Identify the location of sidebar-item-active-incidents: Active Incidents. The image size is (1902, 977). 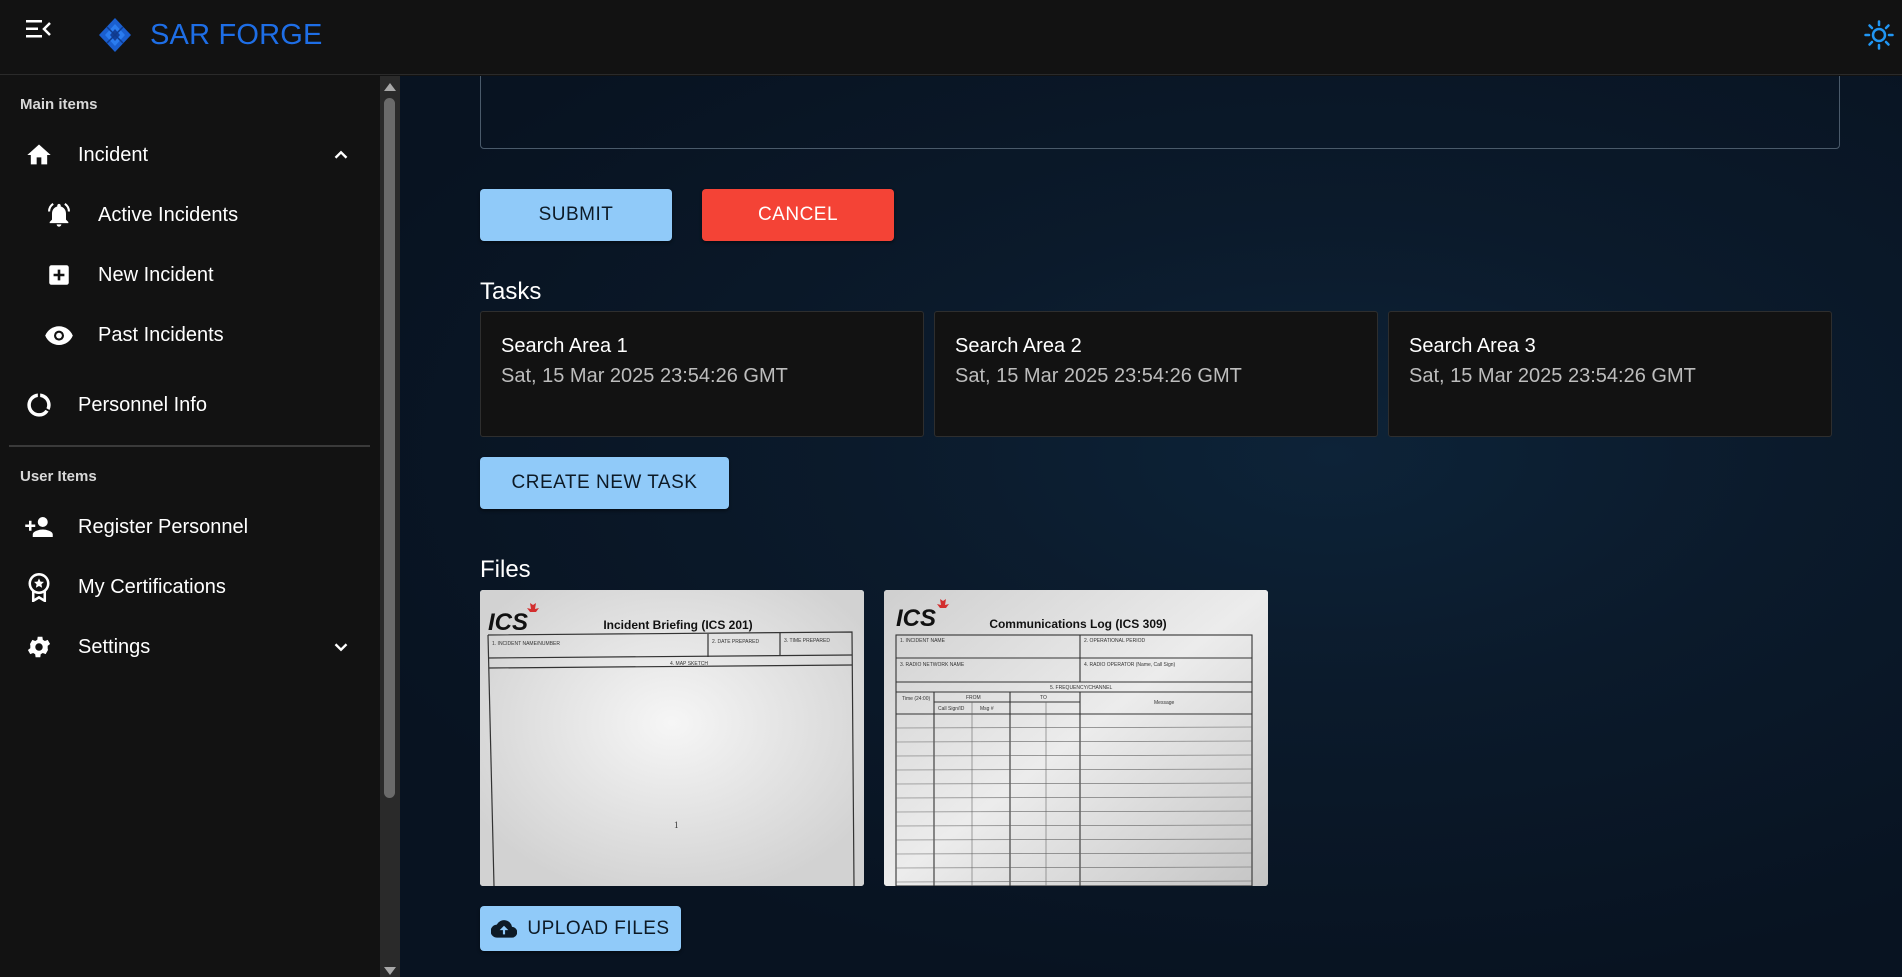
(186, 215).